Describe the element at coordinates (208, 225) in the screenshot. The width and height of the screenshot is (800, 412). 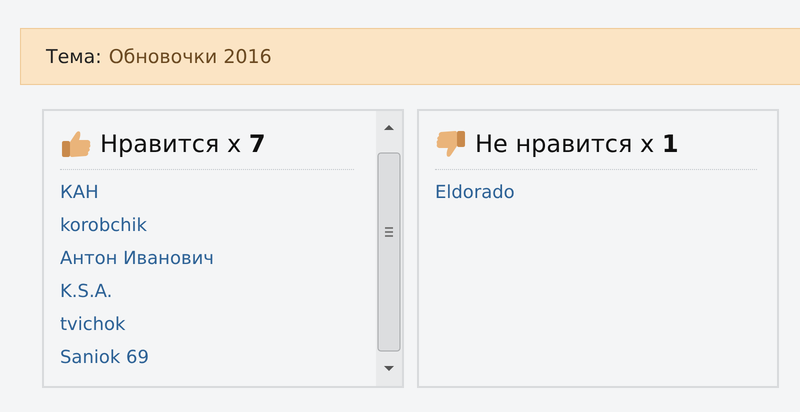
I see `user-link: korobchik` at that location.